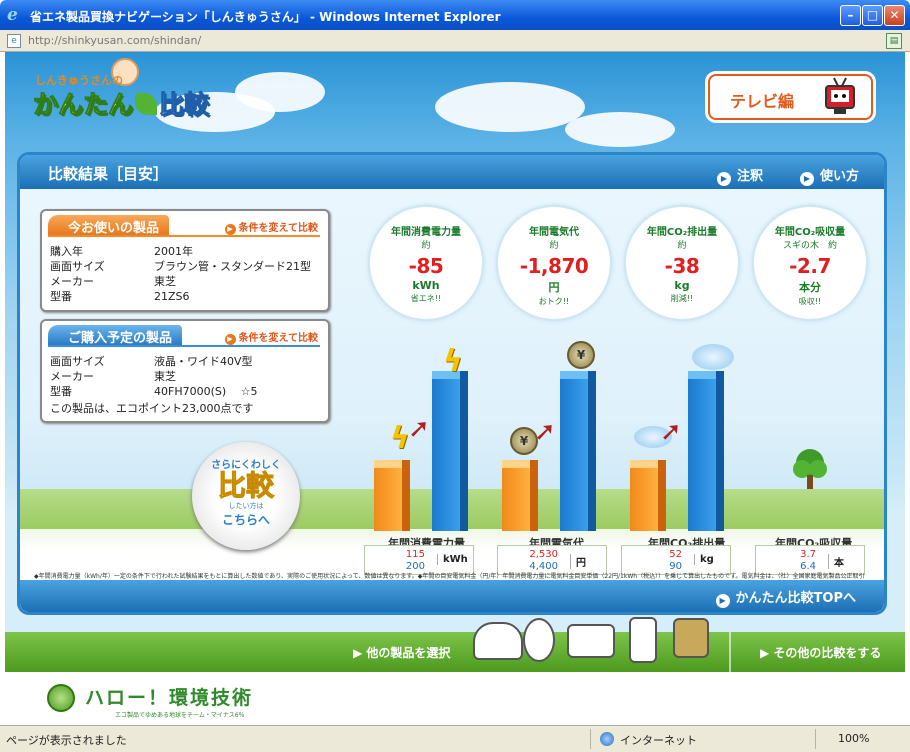 Image resolution: width=910 pixels, height=752 pixels. I want to click on value-box-co2: 52 90 kg, so click(676, 560).